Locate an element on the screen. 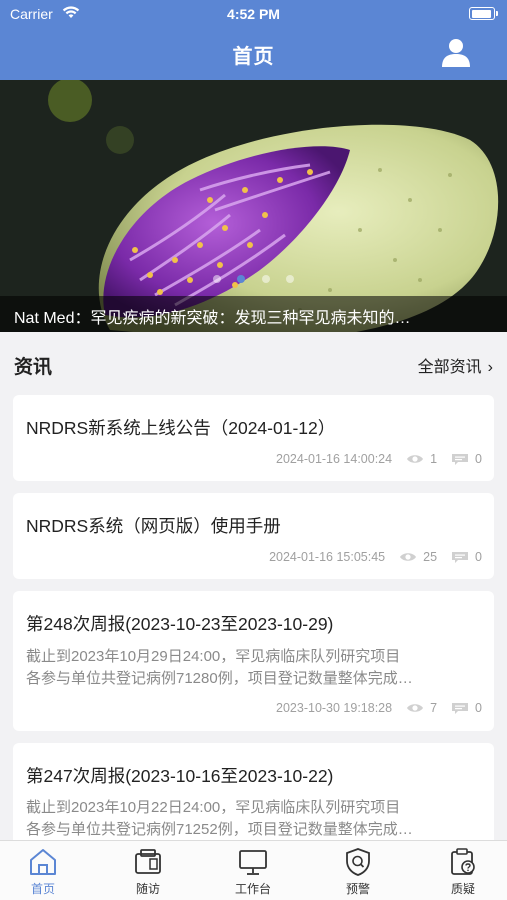 The image size is (507, 900). news-card-views: 25 is located at coordinates (430, 557).